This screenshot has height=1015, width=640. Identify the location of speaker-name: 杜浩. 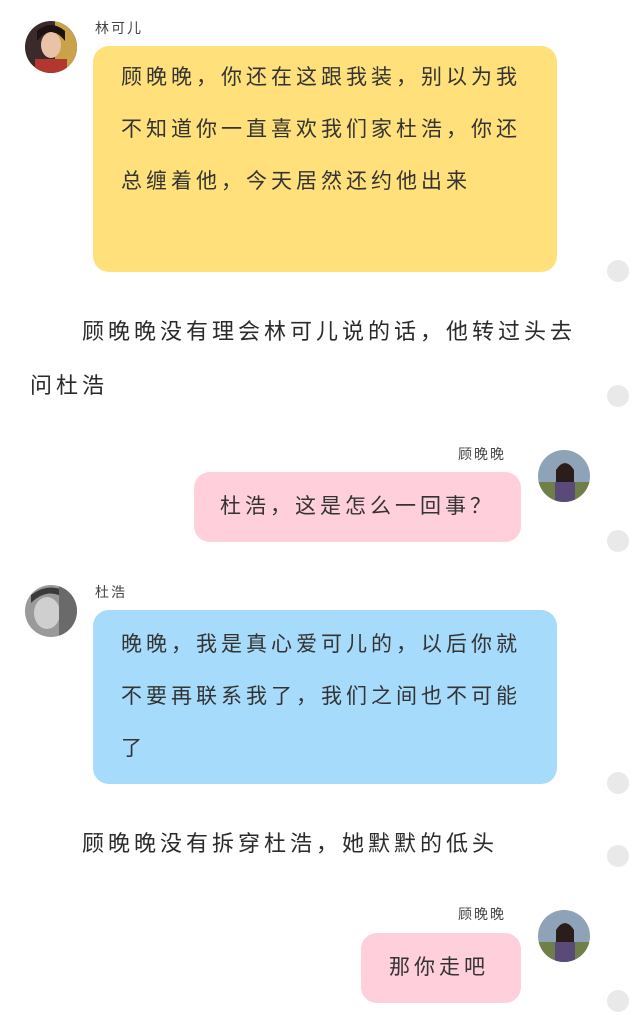
(111, 593).